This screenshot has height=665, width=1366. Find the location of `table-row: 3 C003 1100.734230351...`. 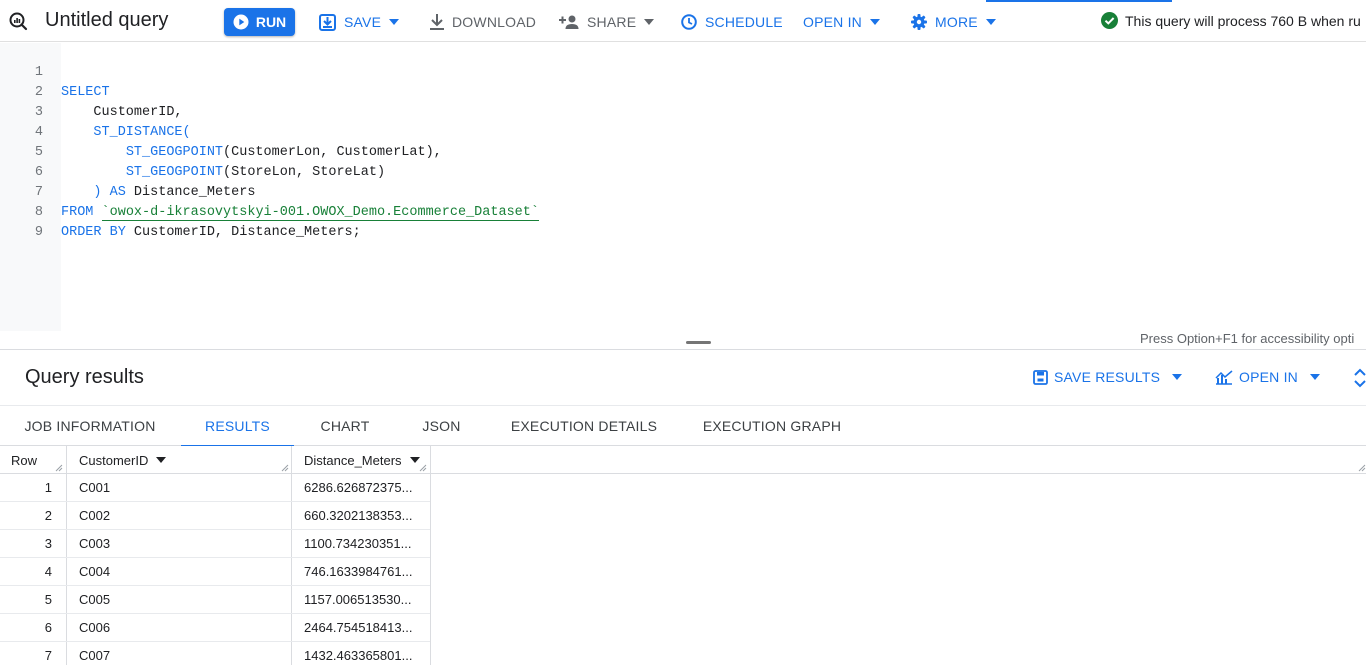

table-row: 3 C003 1100.734230351... is located at coordinates (215, 544).